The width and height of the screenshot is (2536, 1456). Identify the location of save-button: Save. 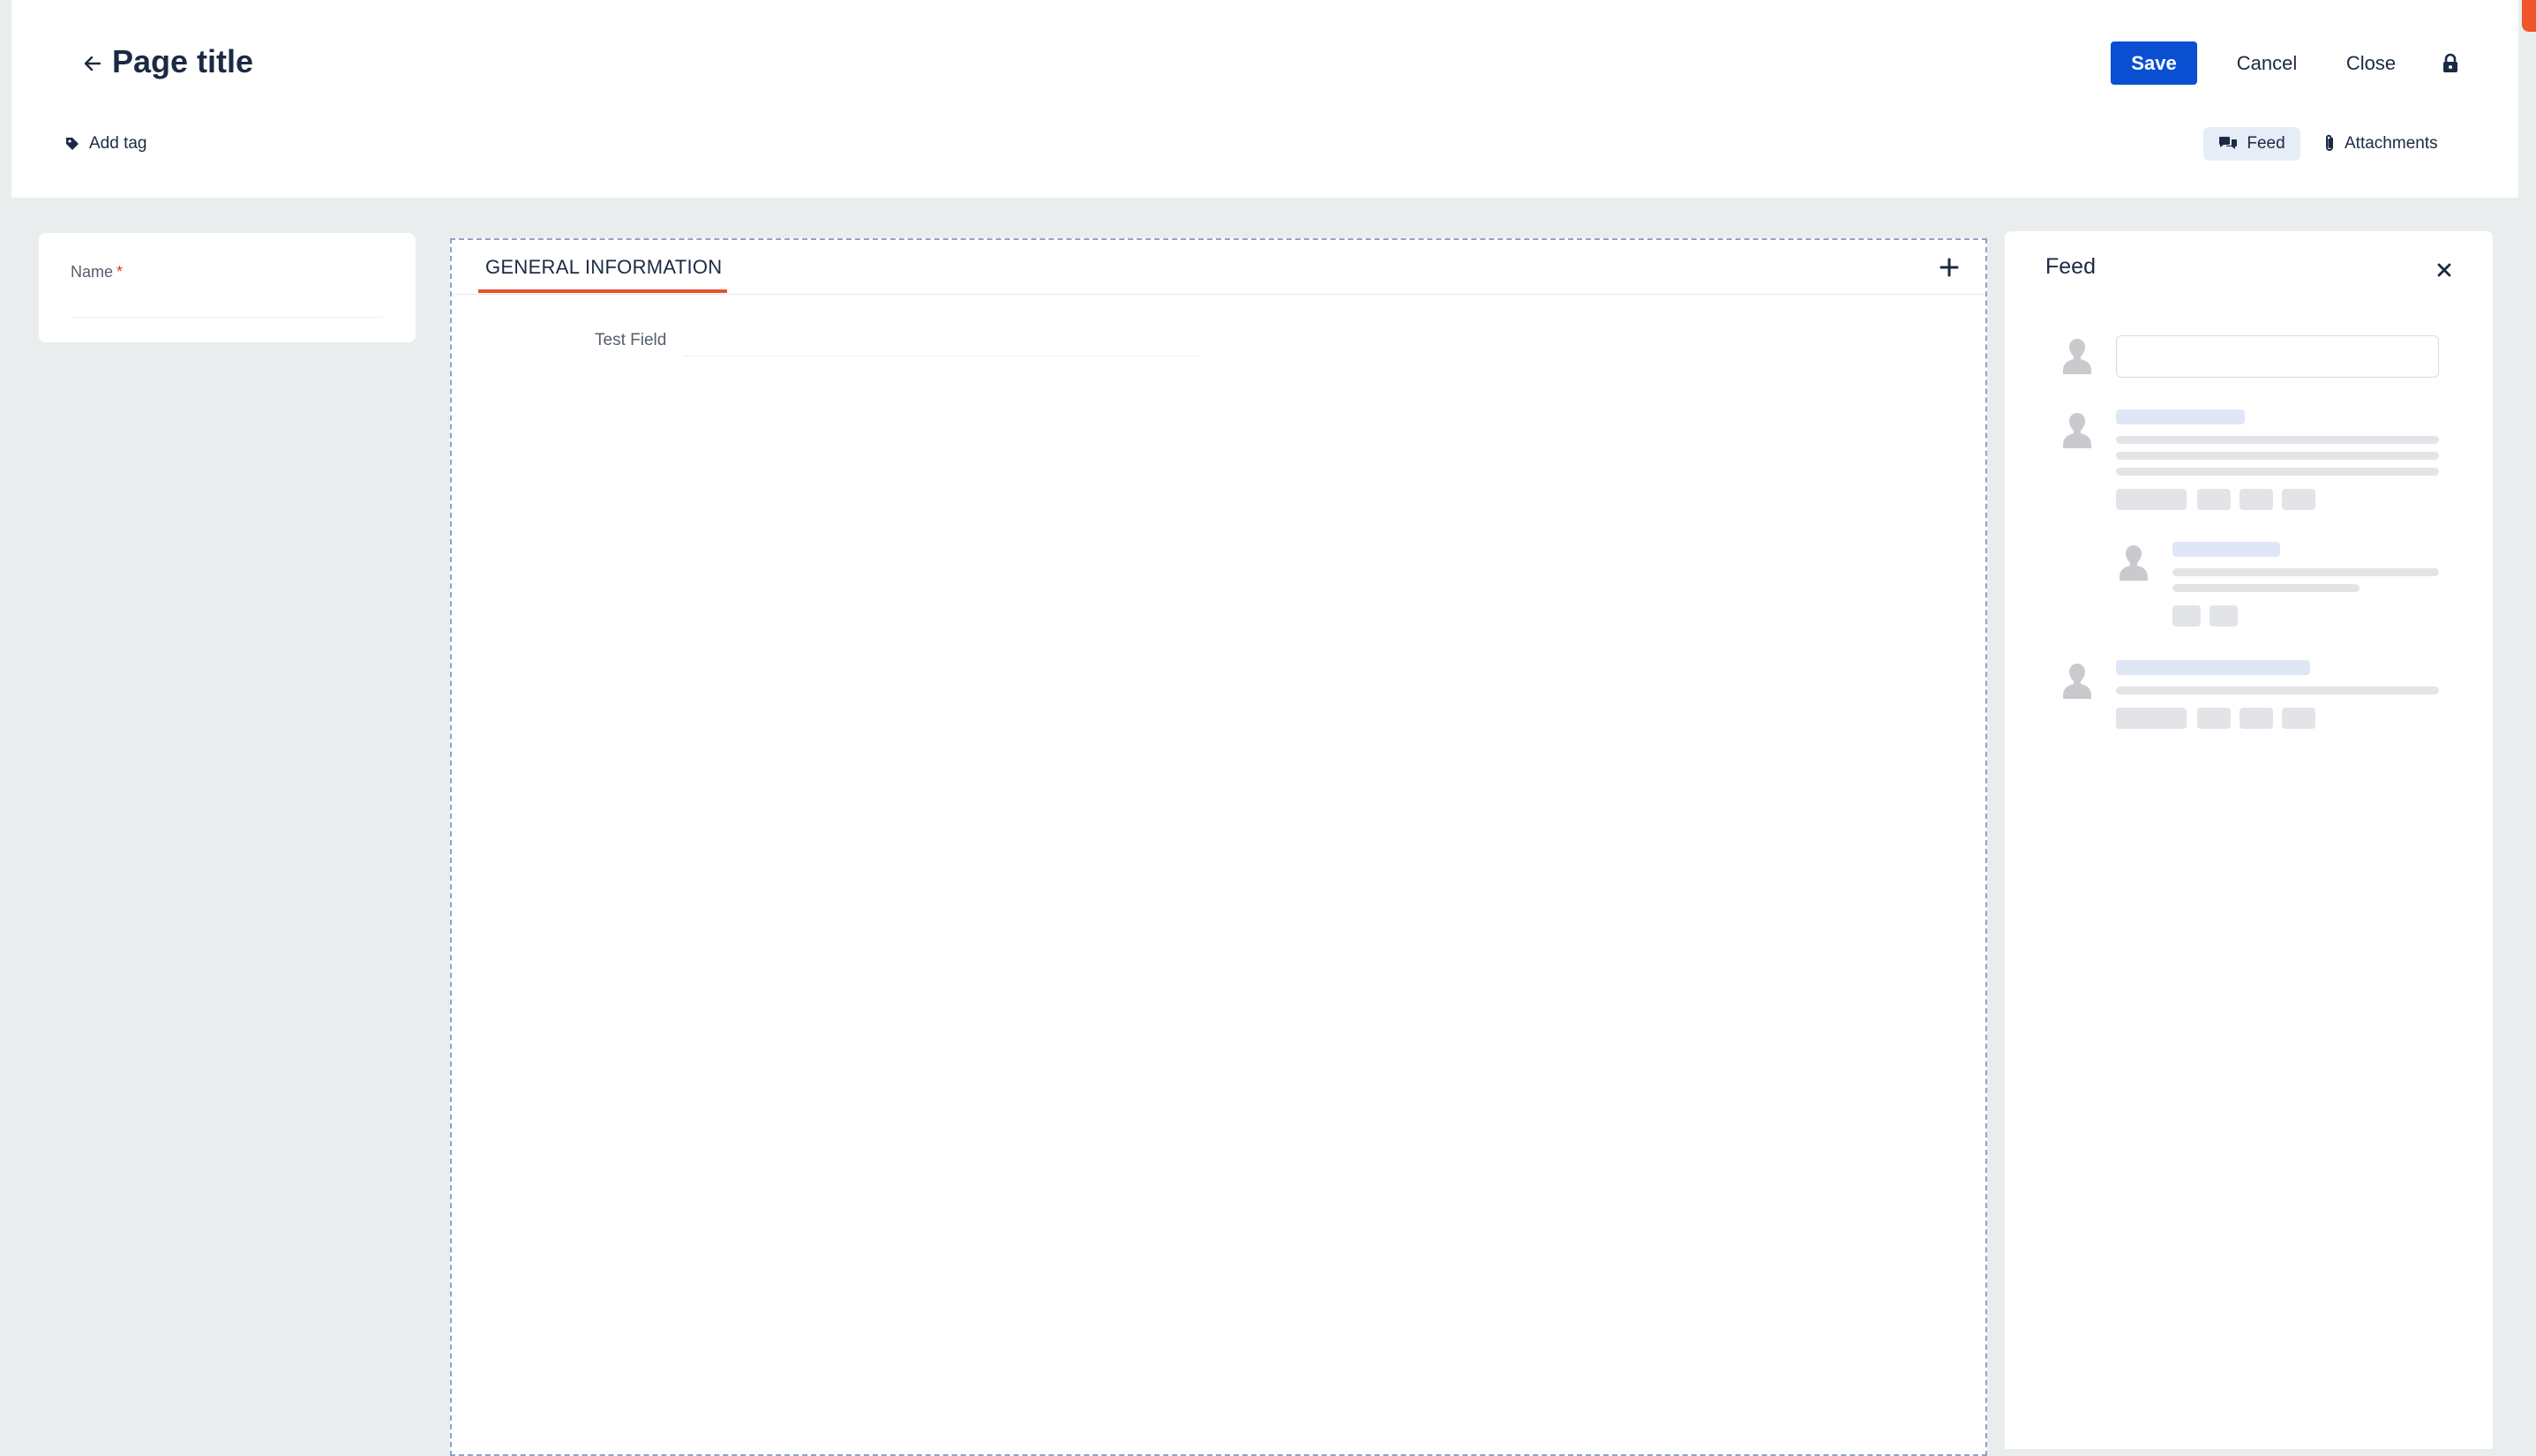
(2154, 63).